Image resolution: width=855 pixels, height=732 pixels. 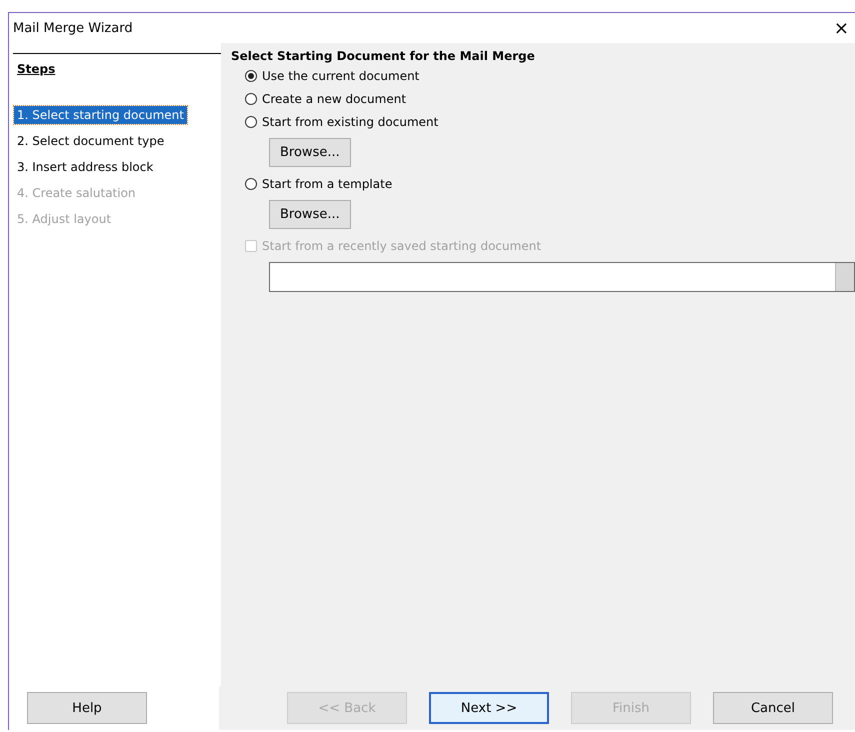 What do you see at coordinates (327, 184) in the screenshot?
I see `option-label: Start from a template` at bounding box center [327, 184].